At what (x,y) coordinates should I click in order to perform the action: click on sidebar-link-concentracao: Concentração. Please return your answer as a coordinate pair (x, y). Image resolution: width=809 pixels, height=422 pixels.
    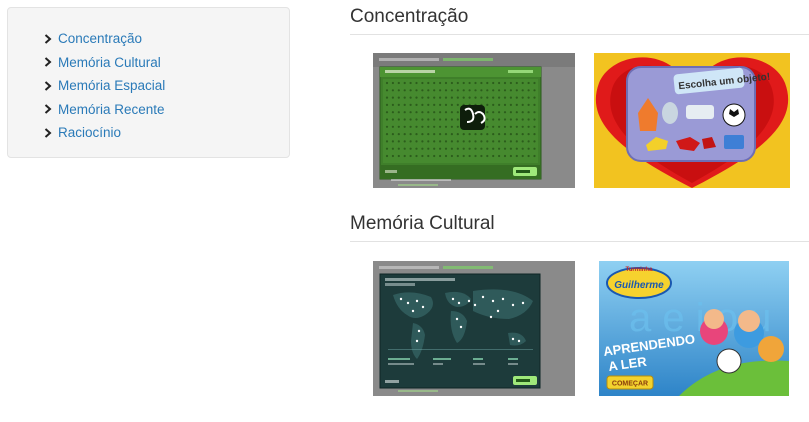
    Looking at the image, I should click on (100, 38).